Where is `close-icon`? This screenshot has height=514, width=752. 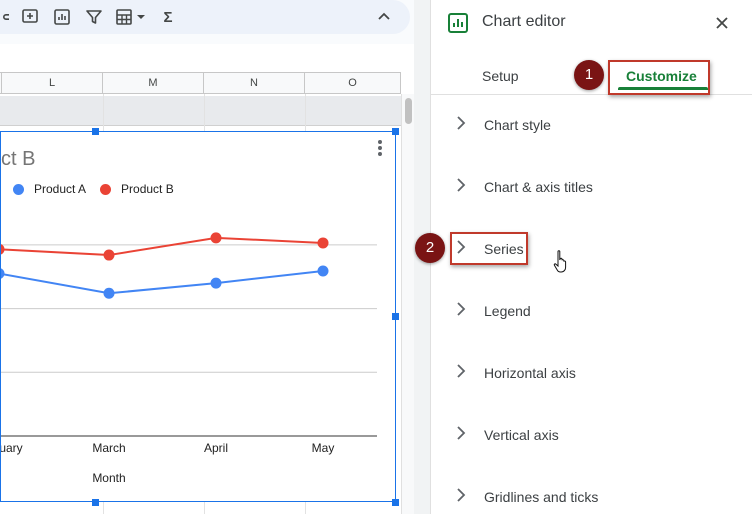
close-icon is located at coordinates (722, 23).